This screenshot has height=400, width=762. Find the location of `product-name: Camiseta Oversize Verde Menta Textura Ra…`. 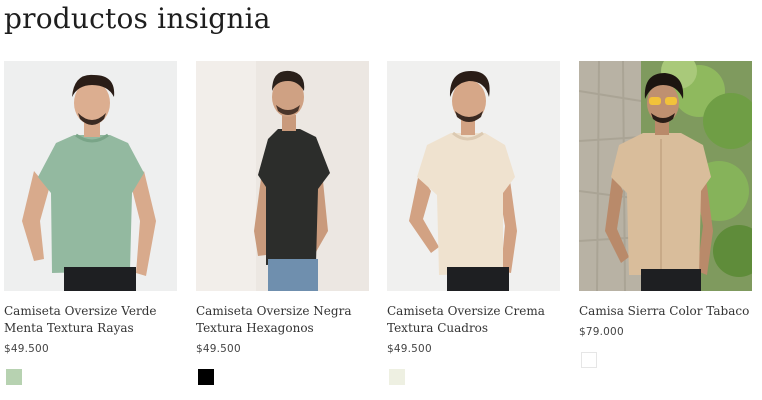

product-name: Camiseta Oversize Verde Menta Textura Ra… is located at coordinates (90, 320).